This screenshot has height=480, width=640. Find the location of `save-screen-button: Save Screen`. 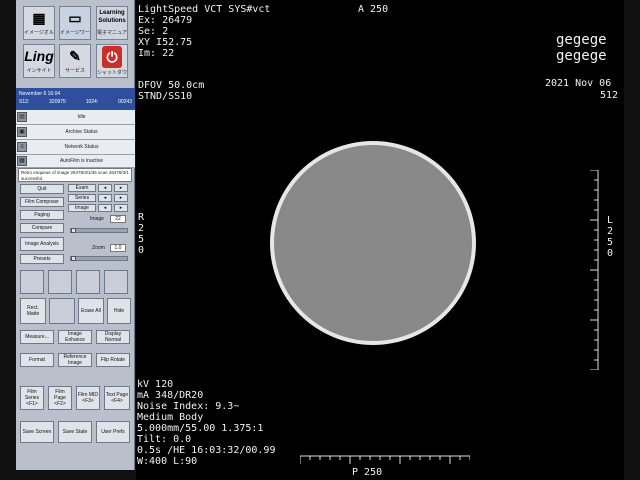

save-screen-button: Save Screen is located at coordinates (37, 432).